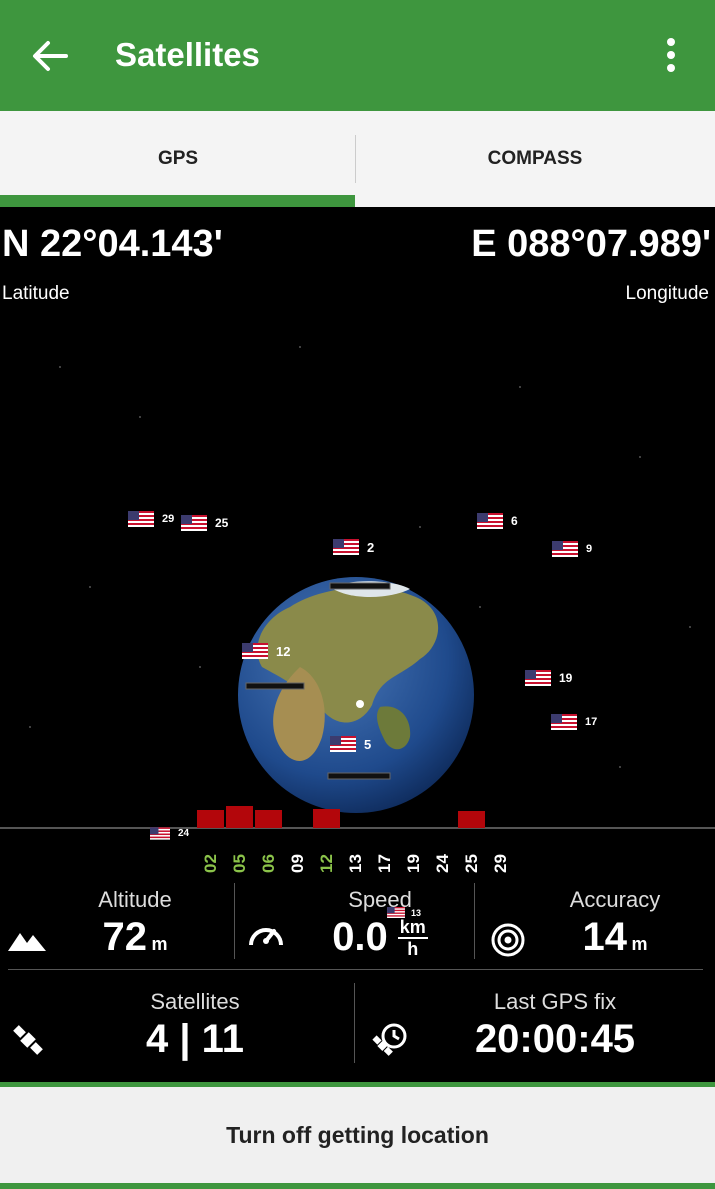 Image resolution: width=715 pixels, height=1189 pixels. What do you see at coordinates (605, 937) in the screenshot?
I see `accuracy-value: 14` at bounding box center [605, 937].